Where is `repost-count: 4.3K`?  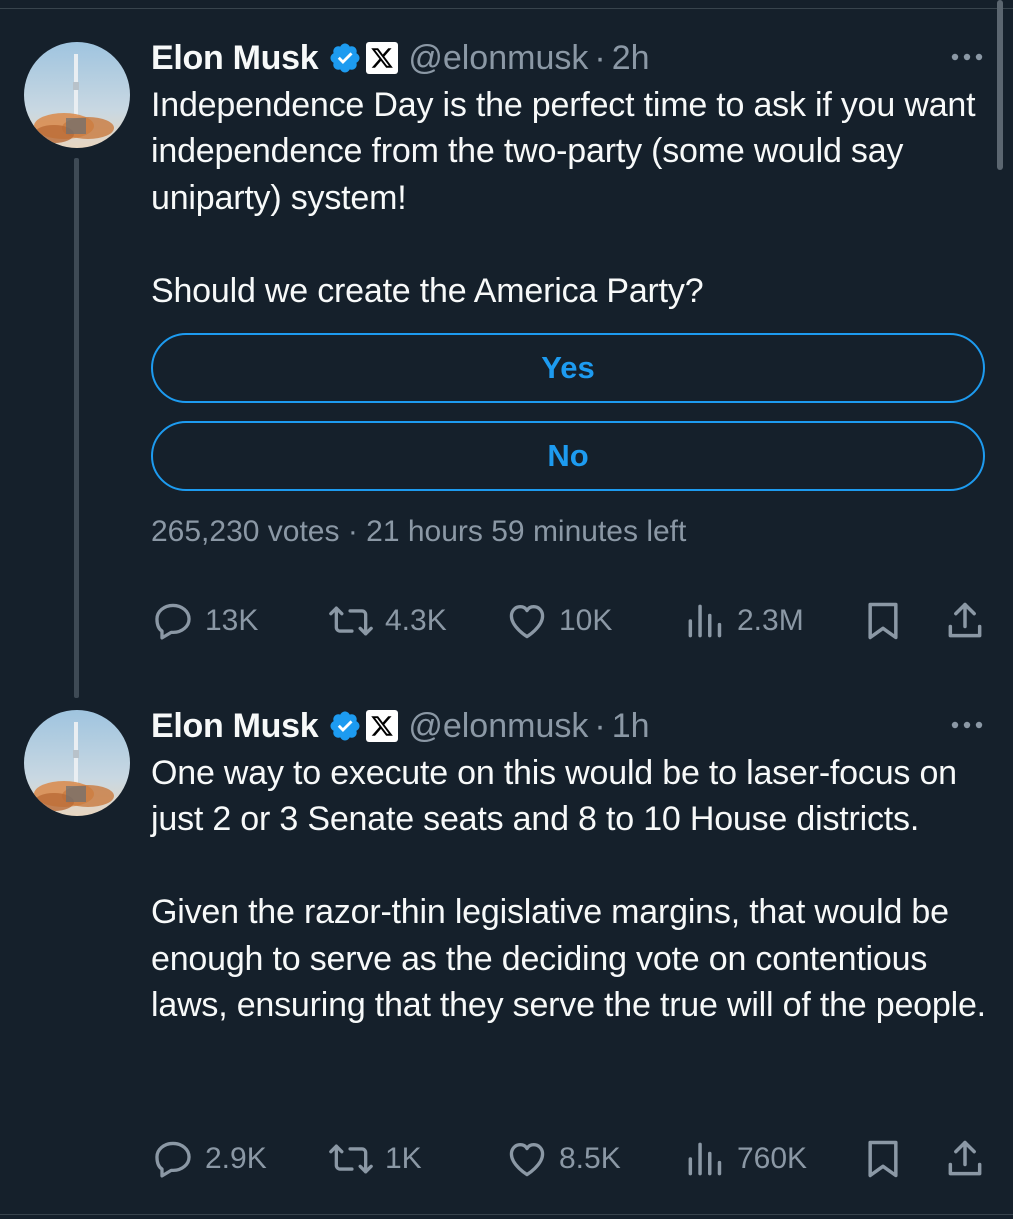
repost-count: 4.3K is located at coordinates (416, 620).